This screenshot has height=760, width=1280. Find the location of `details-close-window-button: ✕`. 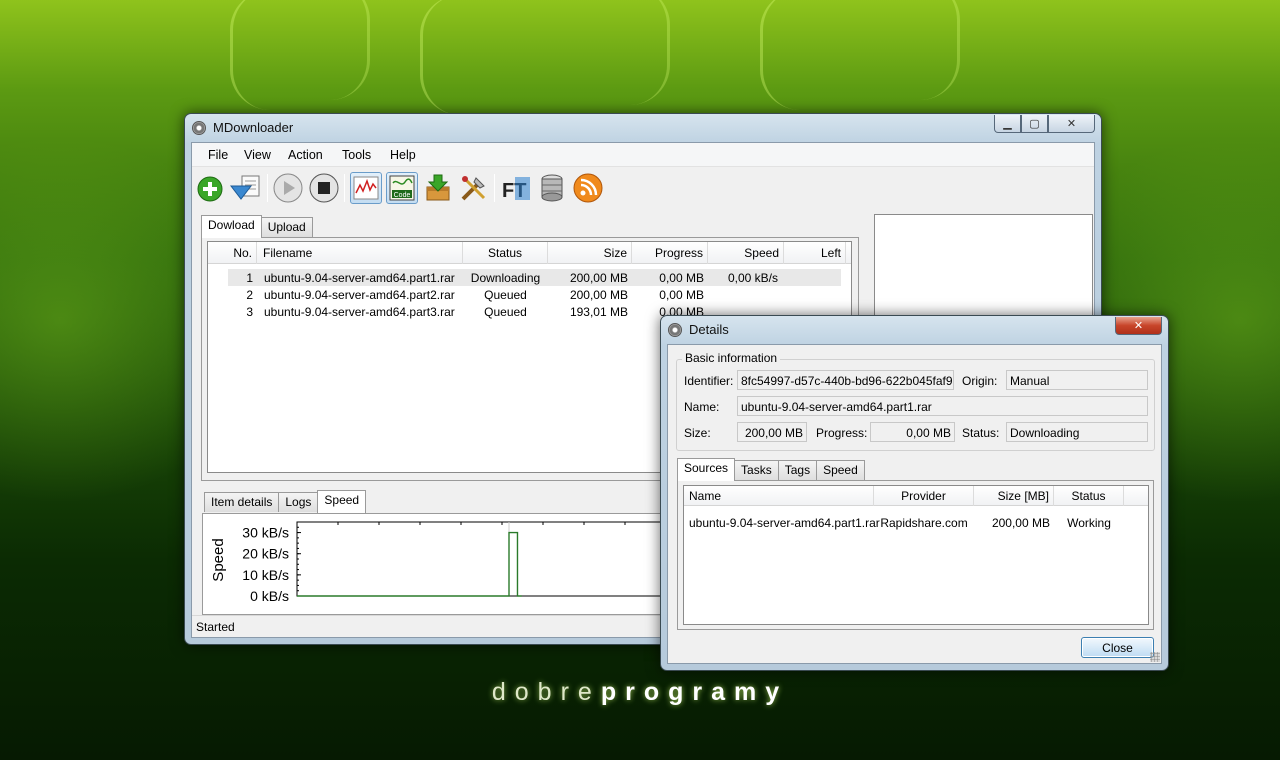

details-close-window-button: ✕ is located at coordinates (1138, 326).